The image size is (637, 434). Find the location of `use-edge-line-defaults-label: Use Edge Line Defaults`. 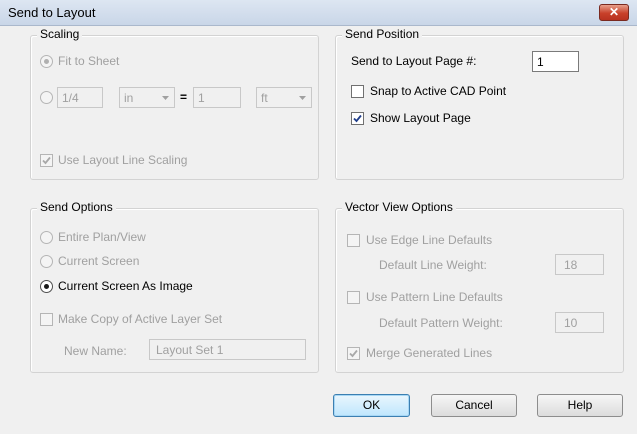

use-edge-line-defaults-label: Use Edge Line Defaults is located at coordinates (429, 240).